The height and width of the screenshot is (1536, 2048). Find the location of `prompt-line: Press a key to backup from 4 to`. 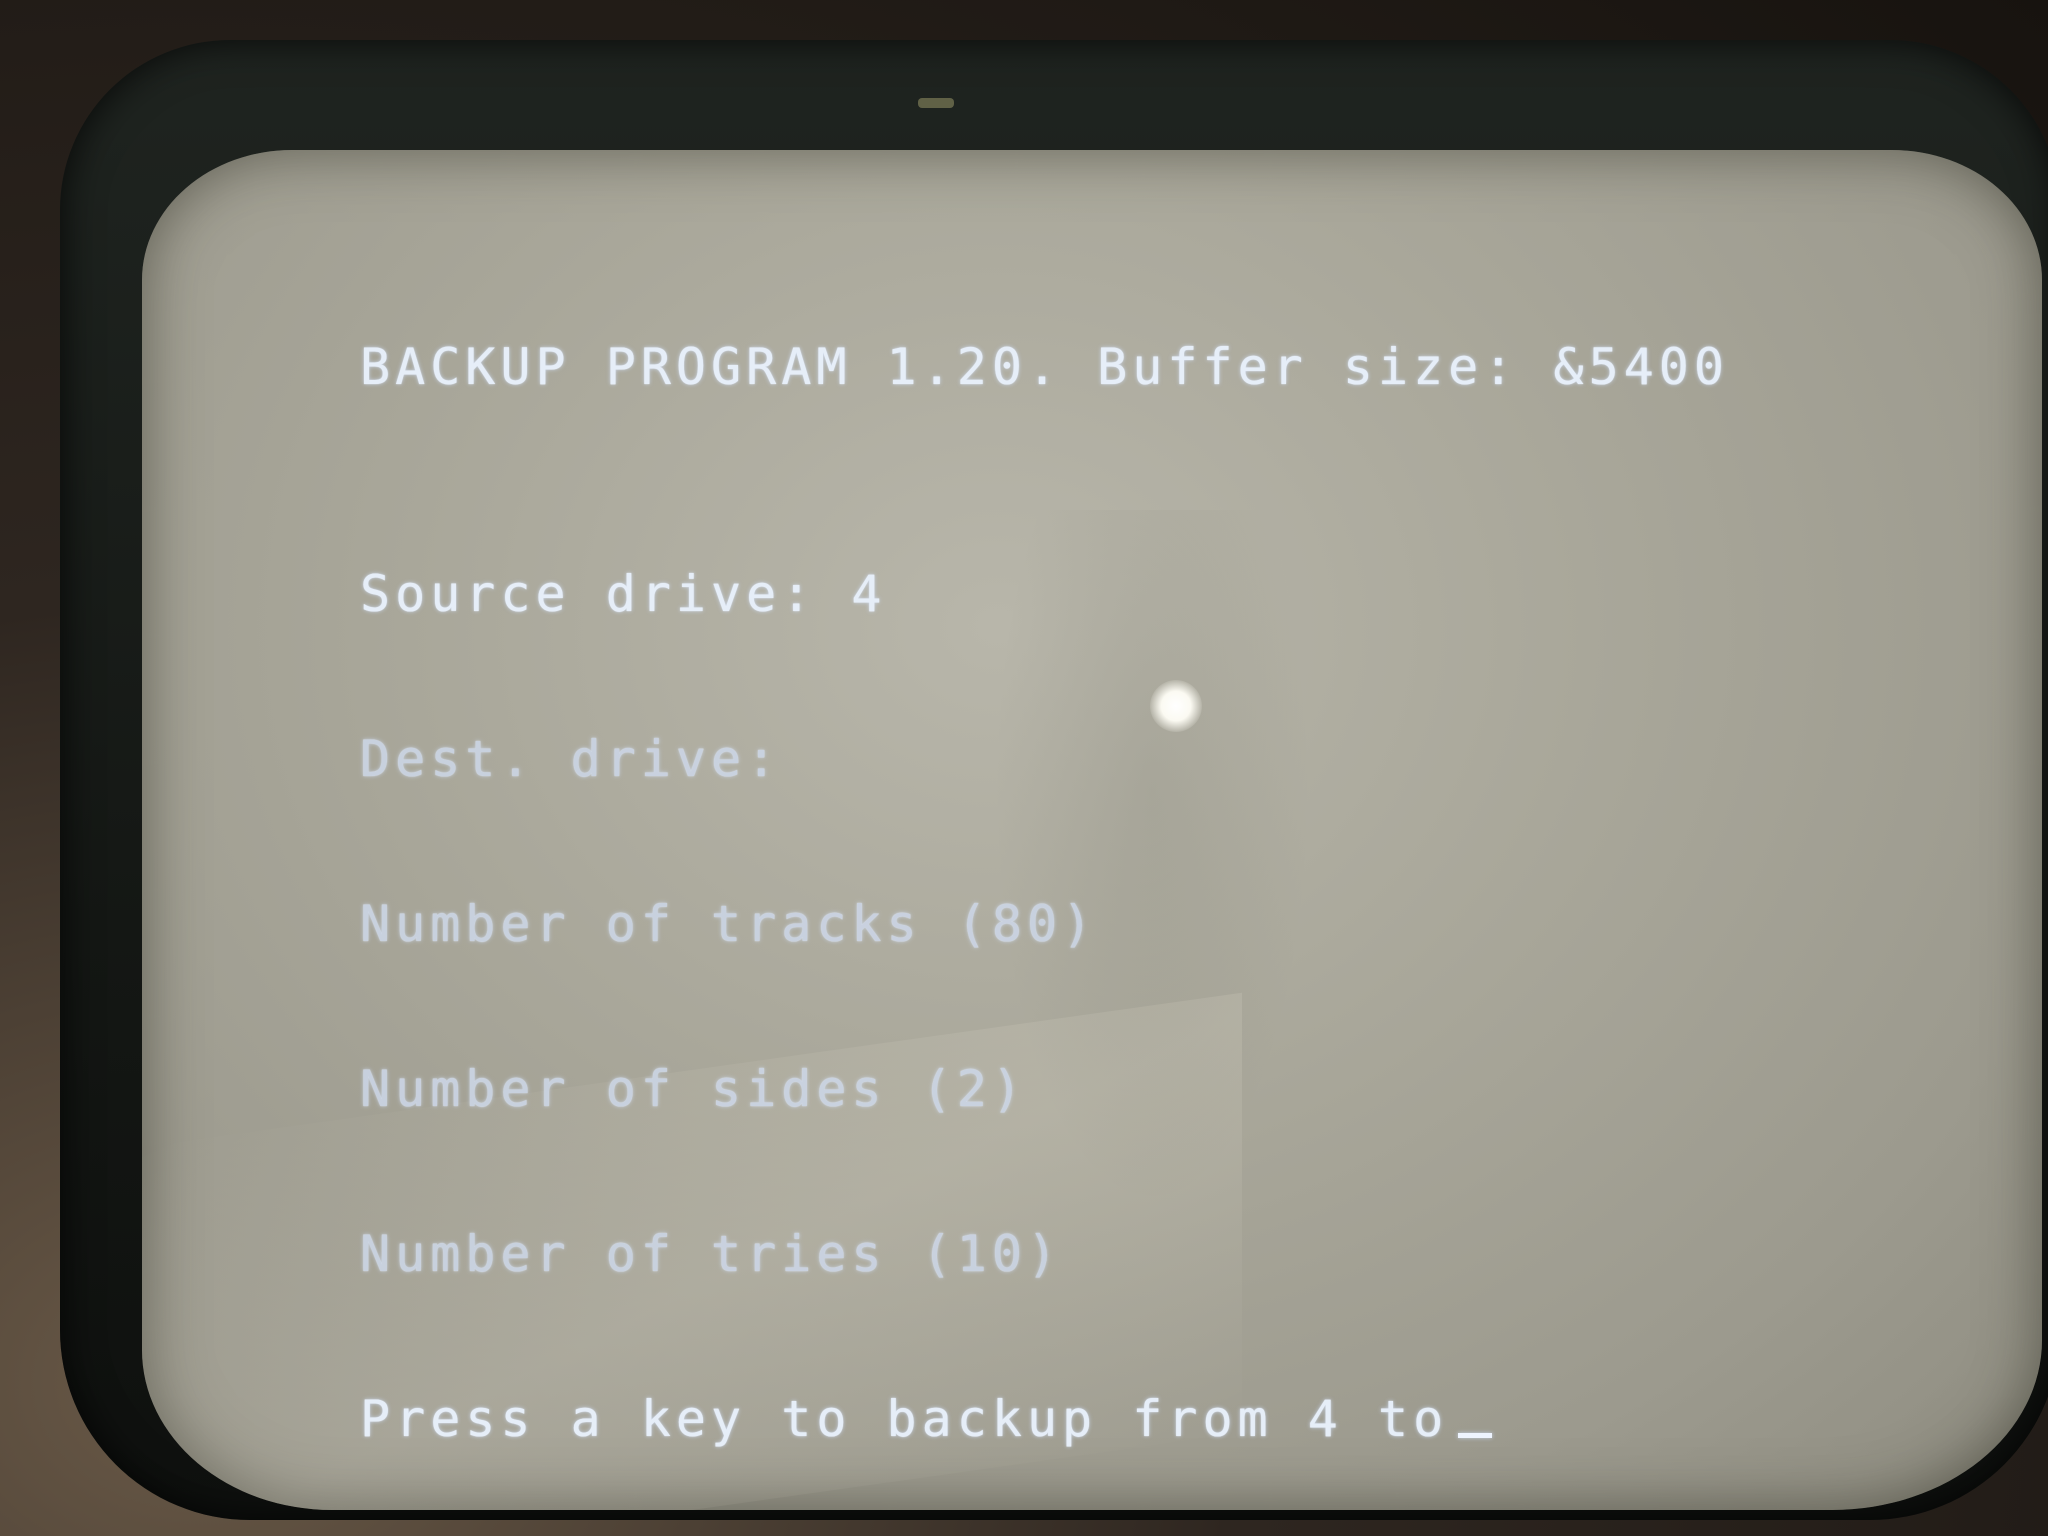

prompt-line: Press a key to backup from 4 to is located at coordinates (1044, 1419).